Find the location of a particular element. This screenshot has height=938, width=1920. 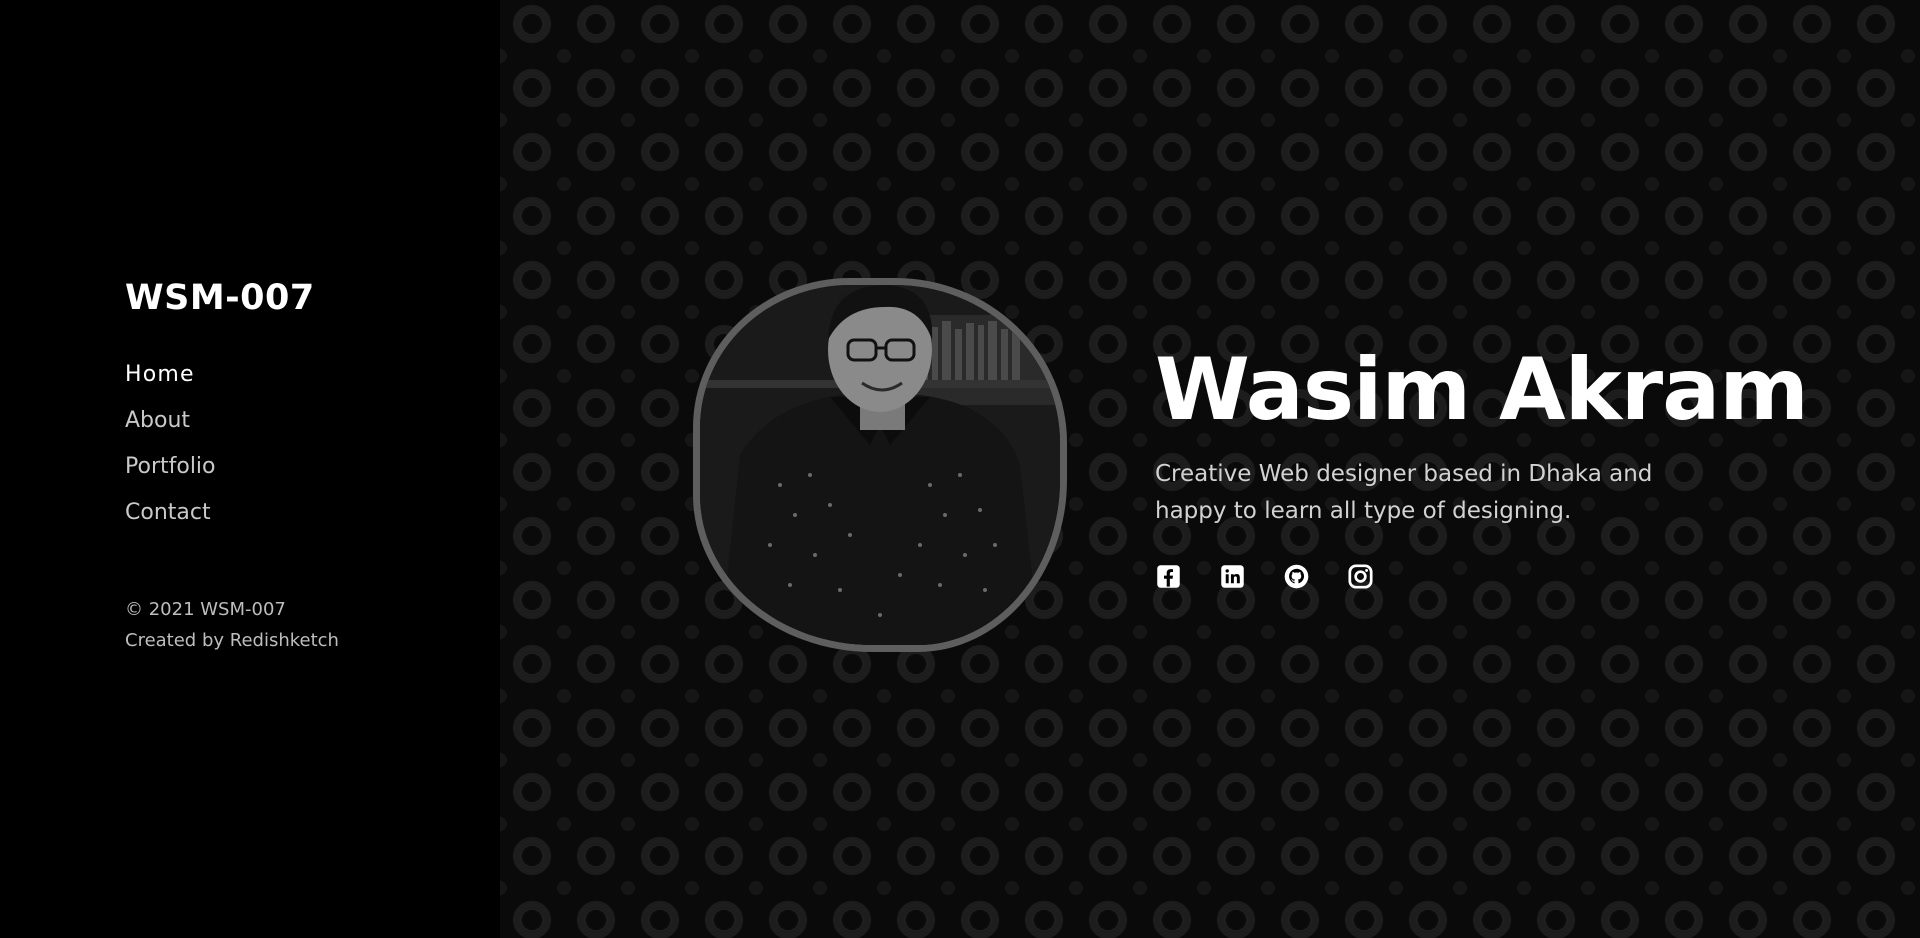

nav-item-contact: Contact is located at coordinates (170, 519).